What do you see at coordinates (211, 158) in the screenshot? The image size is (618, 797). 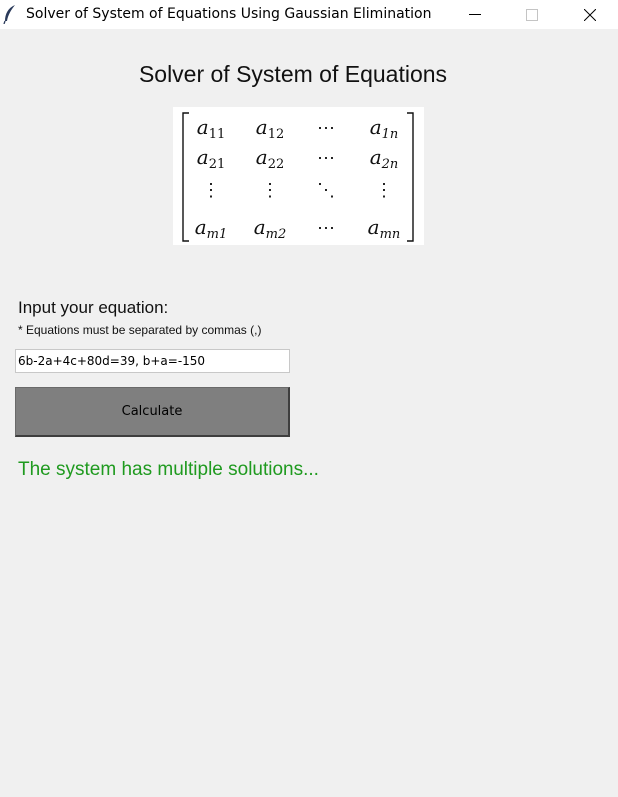 I see `matrix-entry: a21` at bounding box center [211, 158].